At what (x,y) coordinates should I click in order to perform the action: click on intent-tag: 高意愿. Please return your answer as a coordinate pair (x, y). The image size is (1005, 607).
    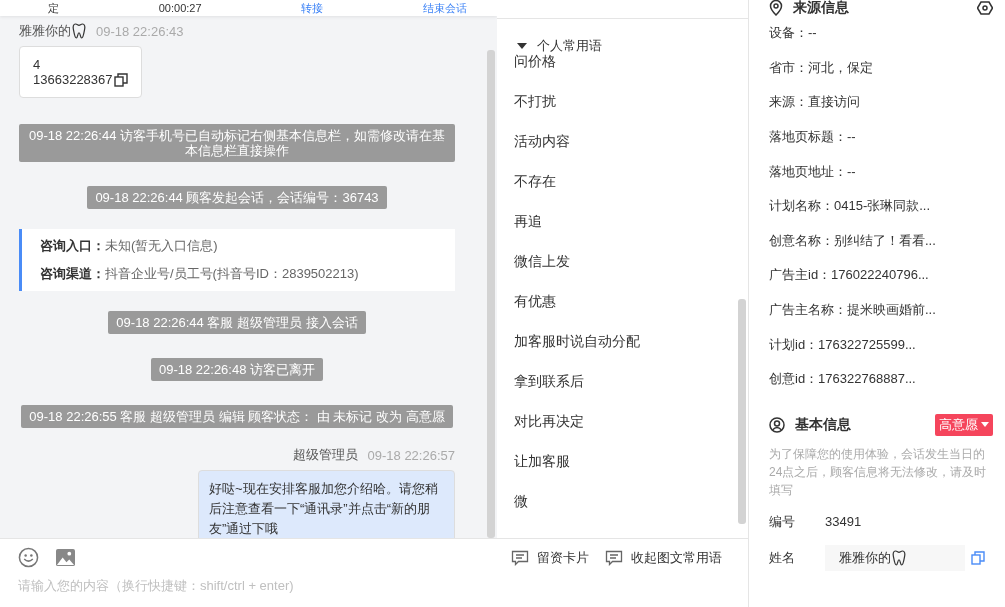
    Looking at the image, I should click on (964, 424).